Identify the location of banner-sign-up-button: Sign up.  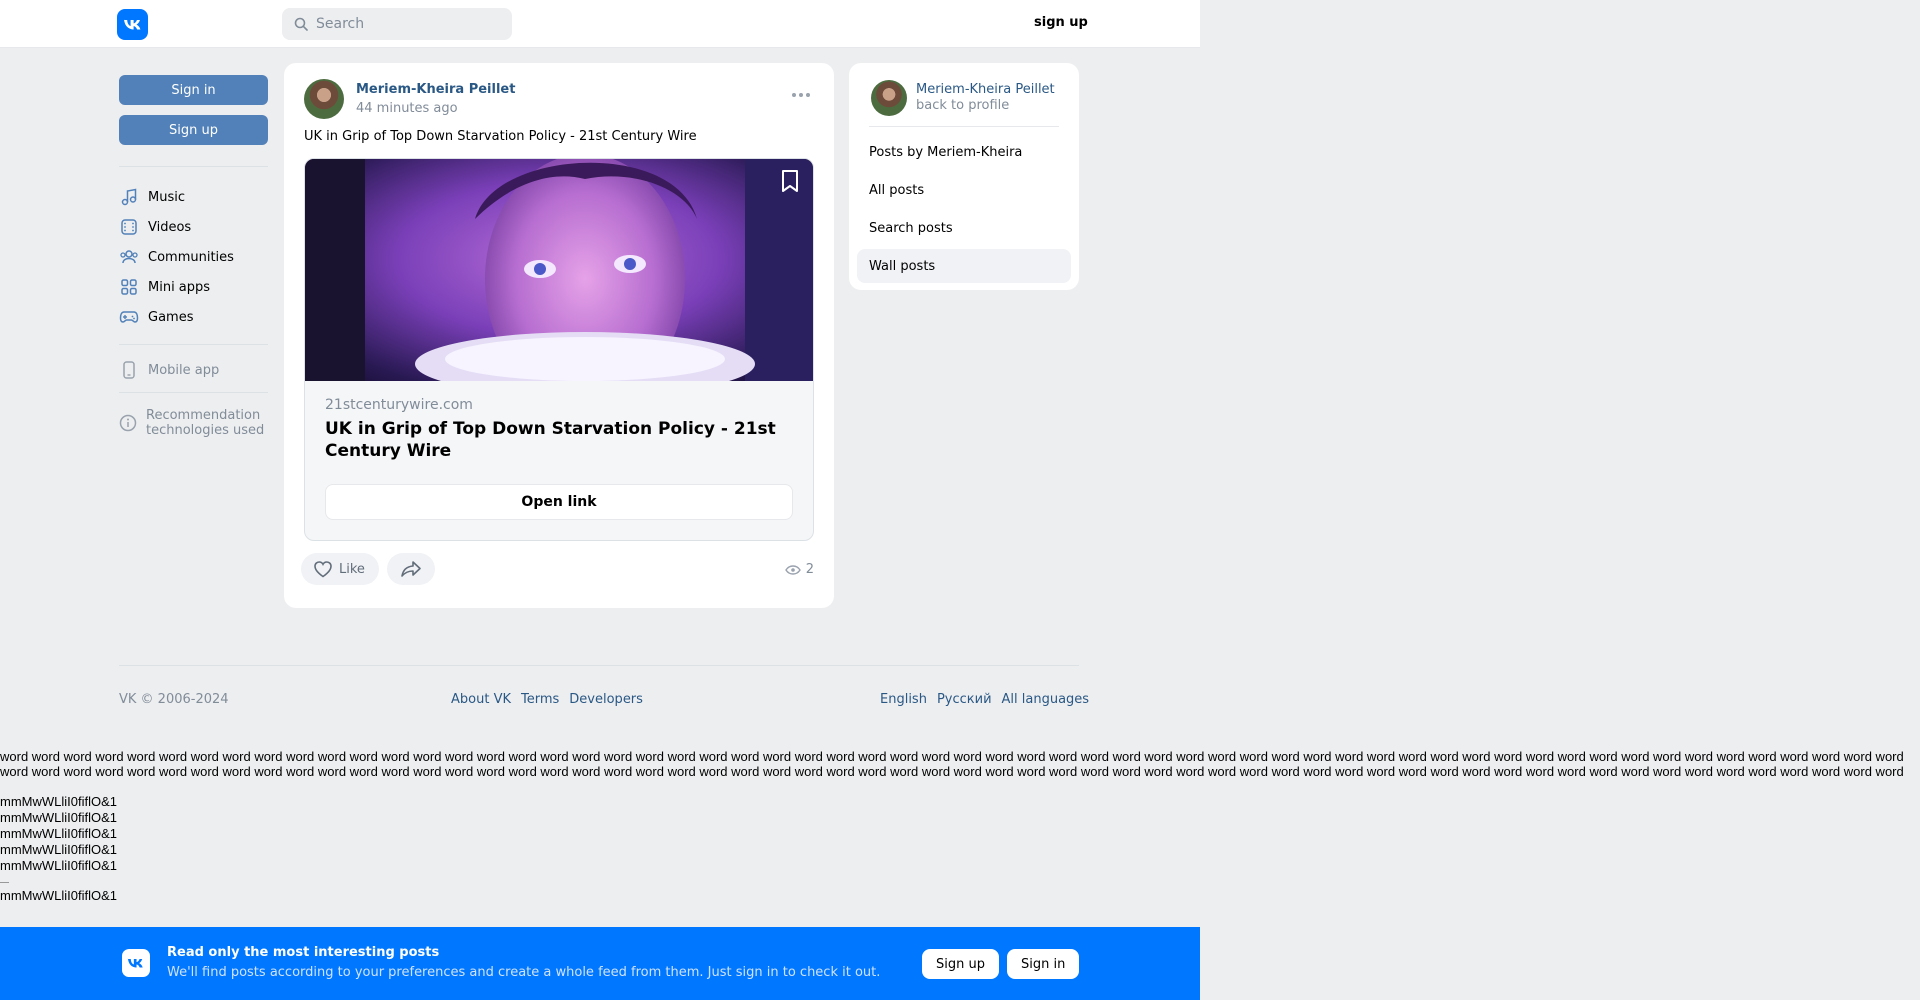
(960, 964).